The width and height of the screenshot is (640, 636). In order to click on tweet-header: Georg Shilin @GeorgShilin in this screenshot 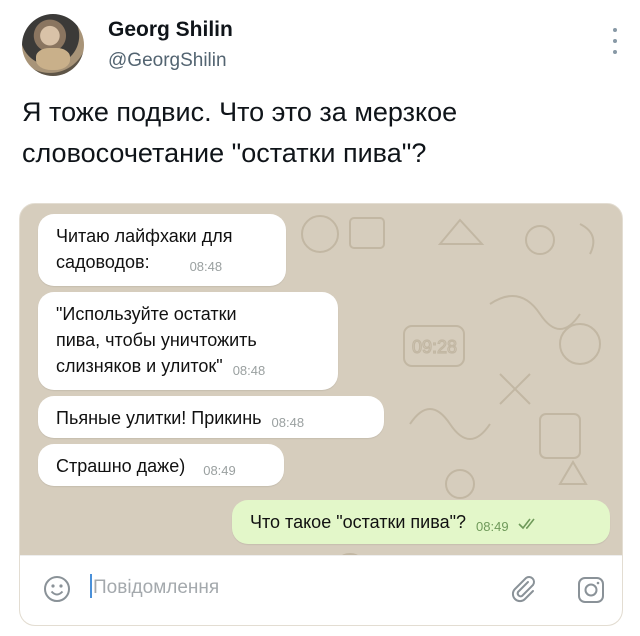, I will do `click(322, 45)`.